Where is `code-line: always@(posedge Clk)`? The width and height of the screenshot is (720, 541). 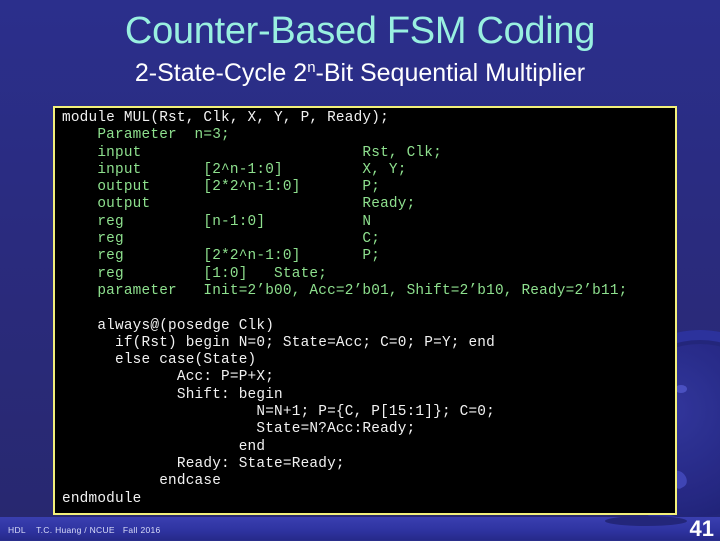 code-line: always@(posedge Clk) is located at coordinates (168, 325).